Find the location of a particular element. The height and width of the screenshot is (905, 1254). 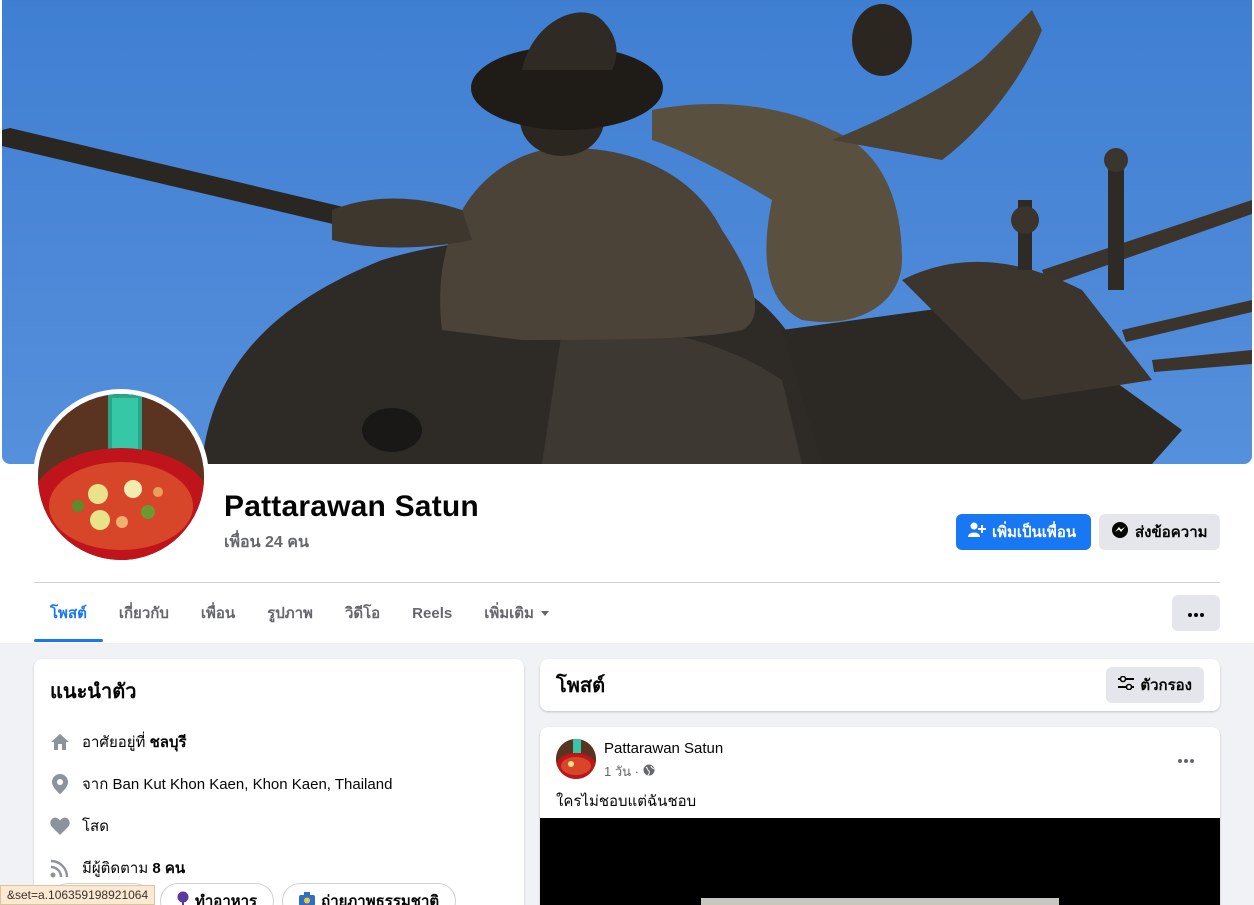

posts-header-card: โพสต์ ตัวกรอง is located at coordinates (880, 685).